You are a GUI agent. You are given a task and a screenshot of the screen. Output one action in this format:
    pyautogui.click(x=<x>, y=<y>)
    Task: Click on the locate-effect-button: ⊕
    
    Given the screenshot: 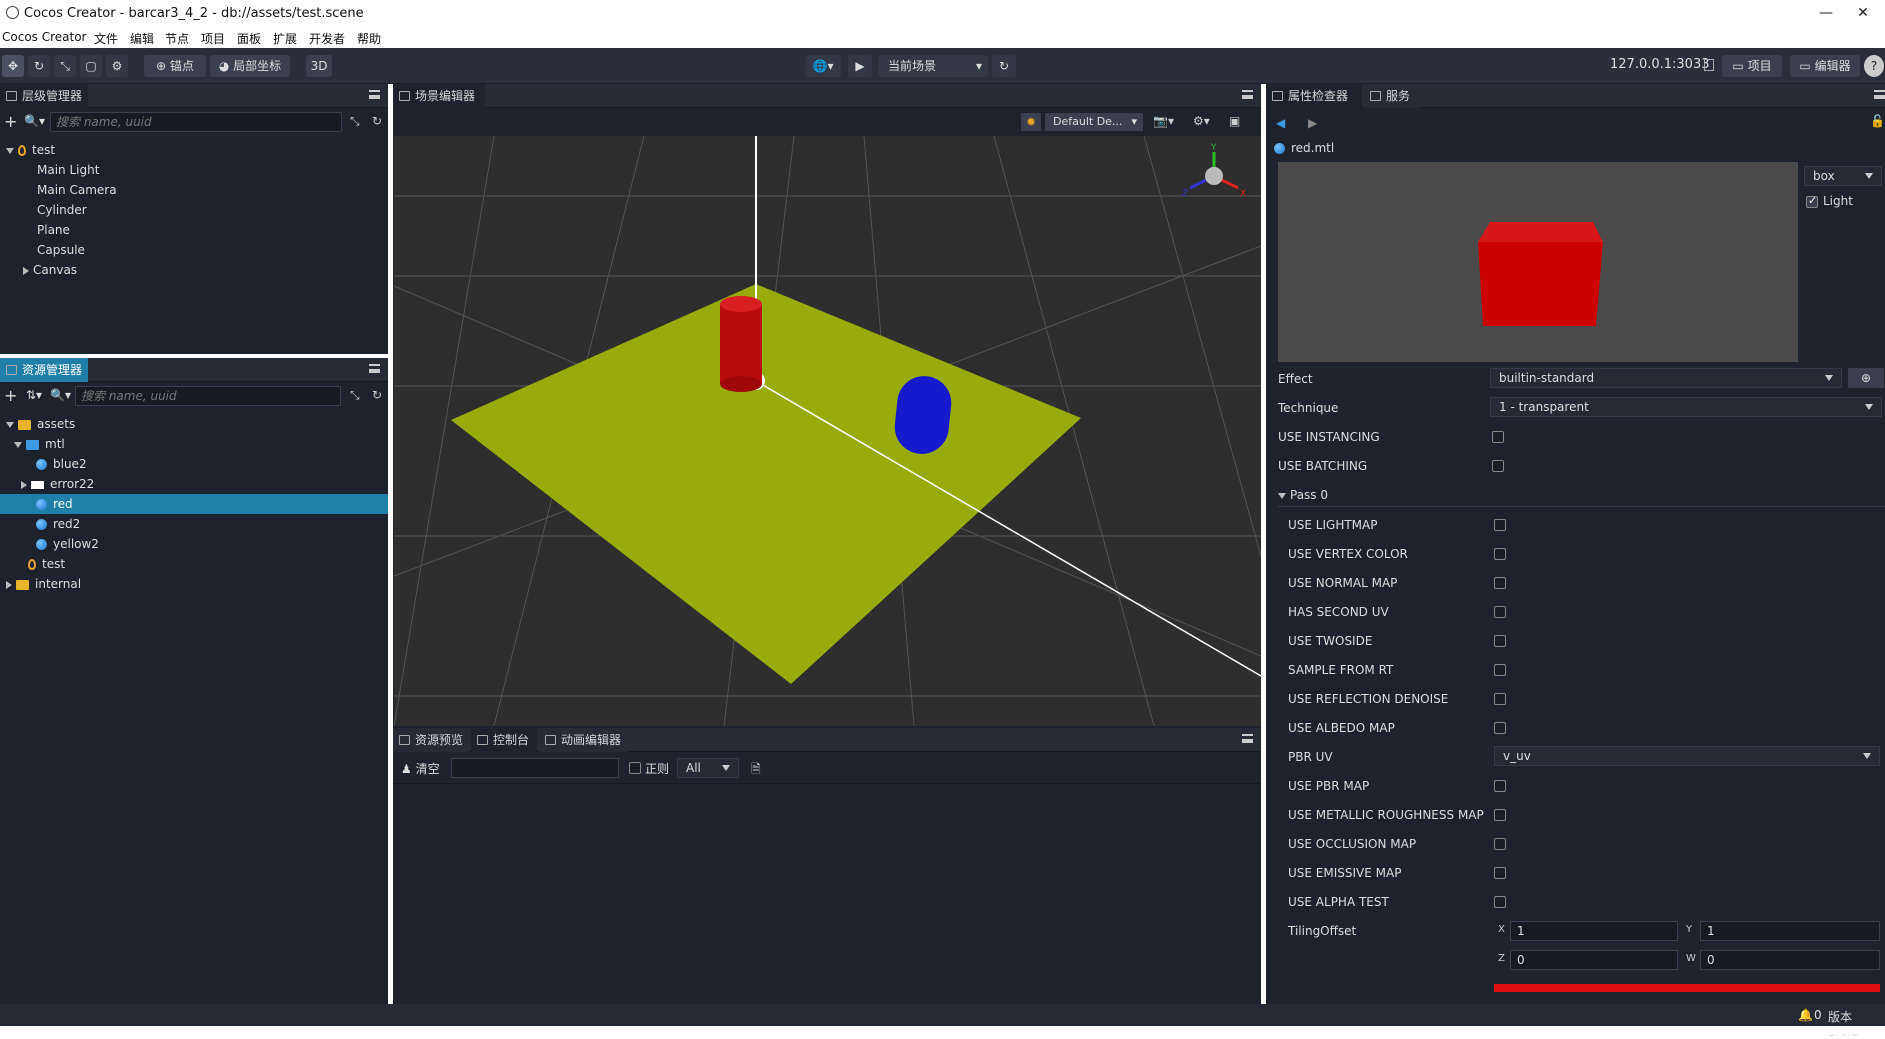 What is the action you would take?
    pyautogui.click(x=1866, y=378)
    